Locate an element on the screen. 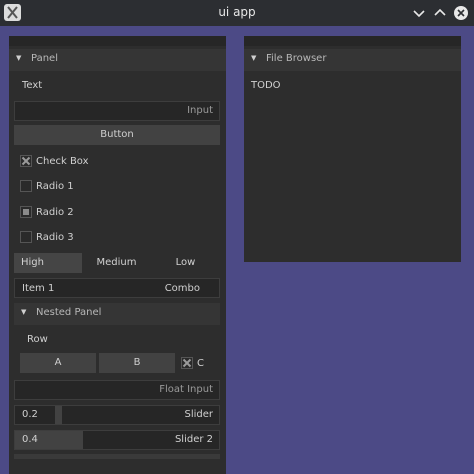 The height and width of the screenshot is (474, 474). input-placeholder: Input is located at coordinates (200, 110).